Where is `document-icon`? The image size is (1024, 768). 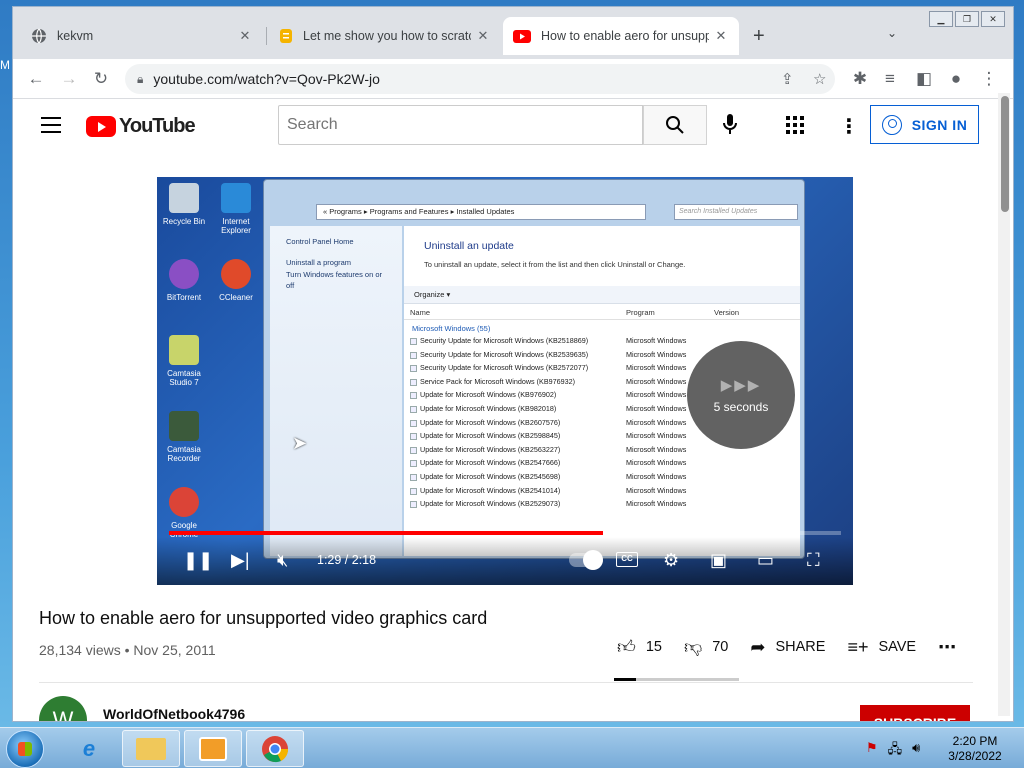
document-icon is located at coordinates (286, 36).